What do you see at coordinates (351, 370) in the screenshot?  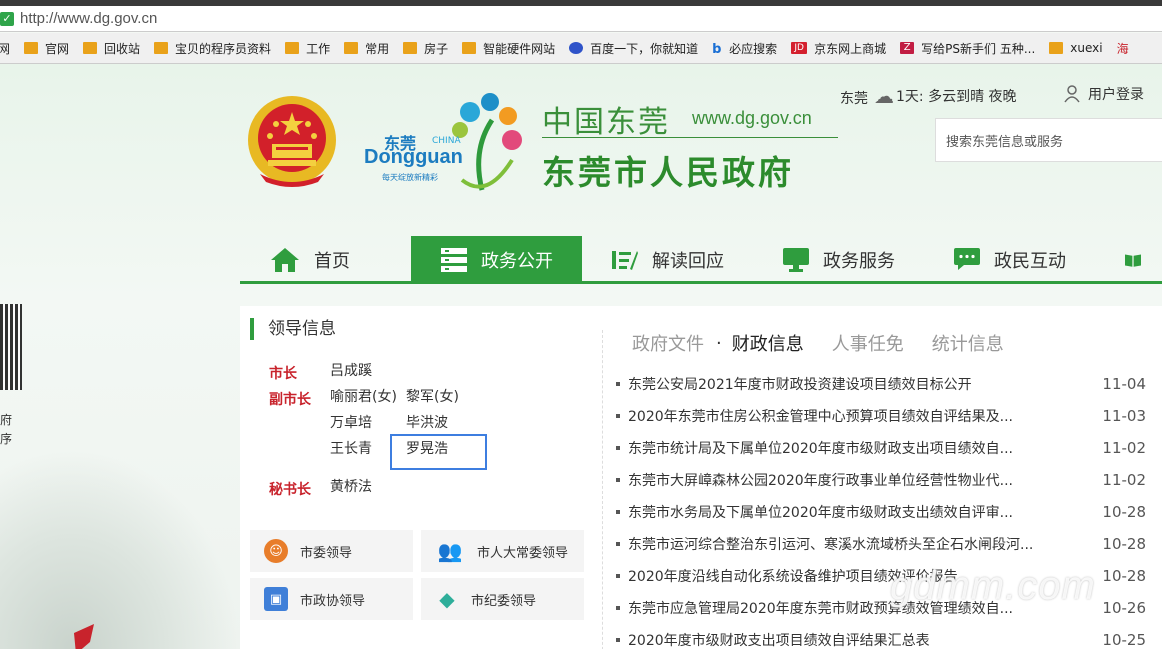 I see `leader-name: 吕成蹊` at bounding box center [351, 370].